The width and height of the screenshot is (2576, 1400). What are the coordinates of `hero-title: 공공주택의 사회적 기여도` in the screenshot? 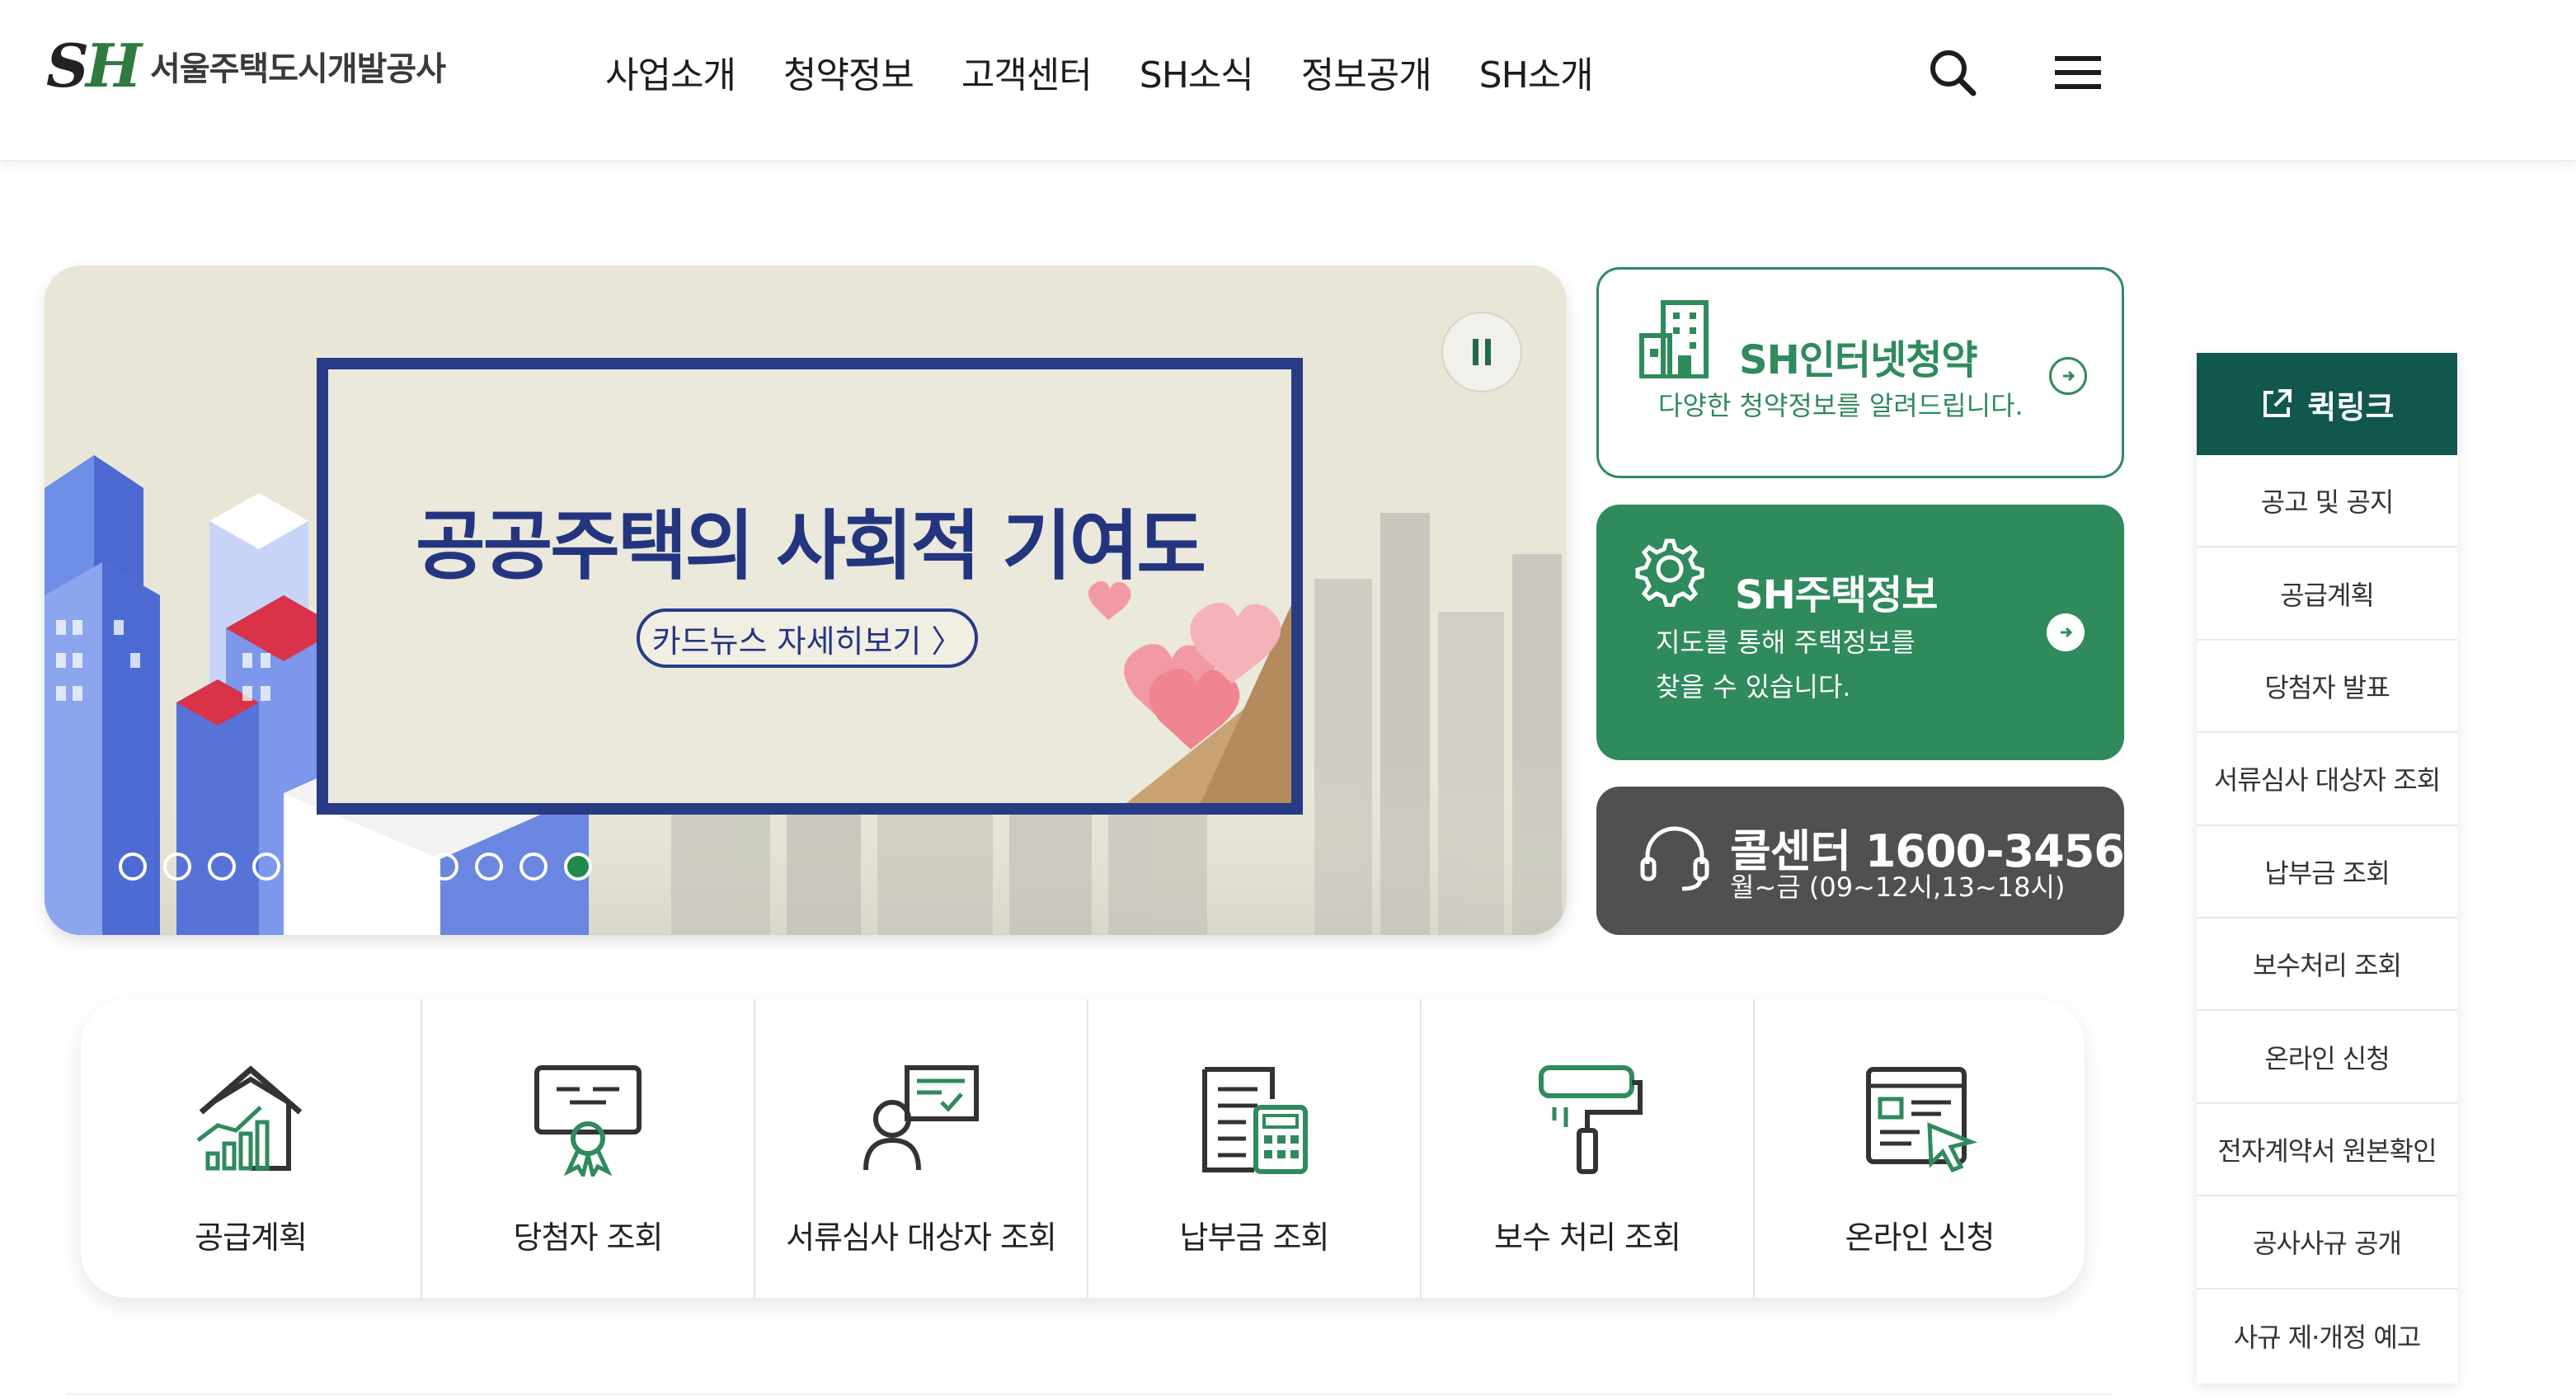 It's located at (810, 546).